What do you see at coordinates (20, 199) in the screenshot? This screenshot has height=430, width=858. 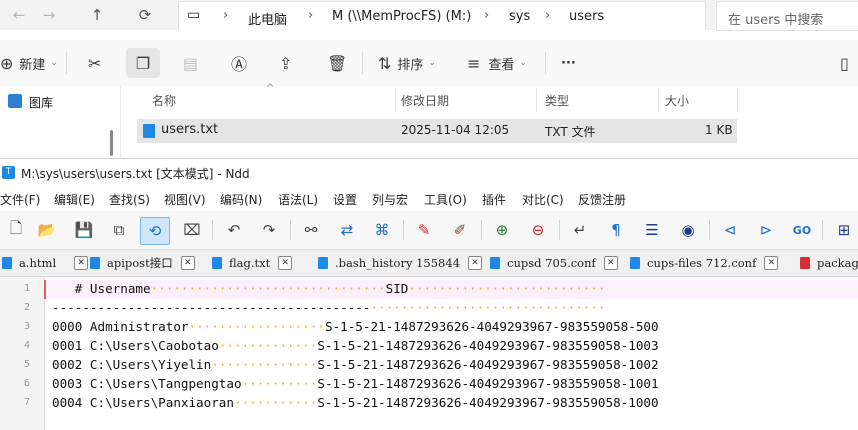 I see `menu-file: 文件(F)` at bounding box center [20, 199].